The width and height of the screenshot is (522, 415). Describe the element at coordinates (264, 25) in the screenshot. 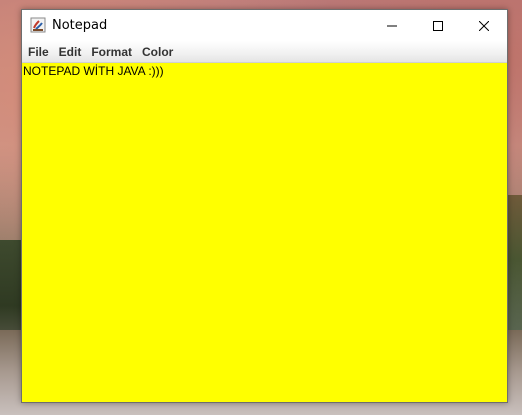

I see `title-bar: Notepad` at that location.